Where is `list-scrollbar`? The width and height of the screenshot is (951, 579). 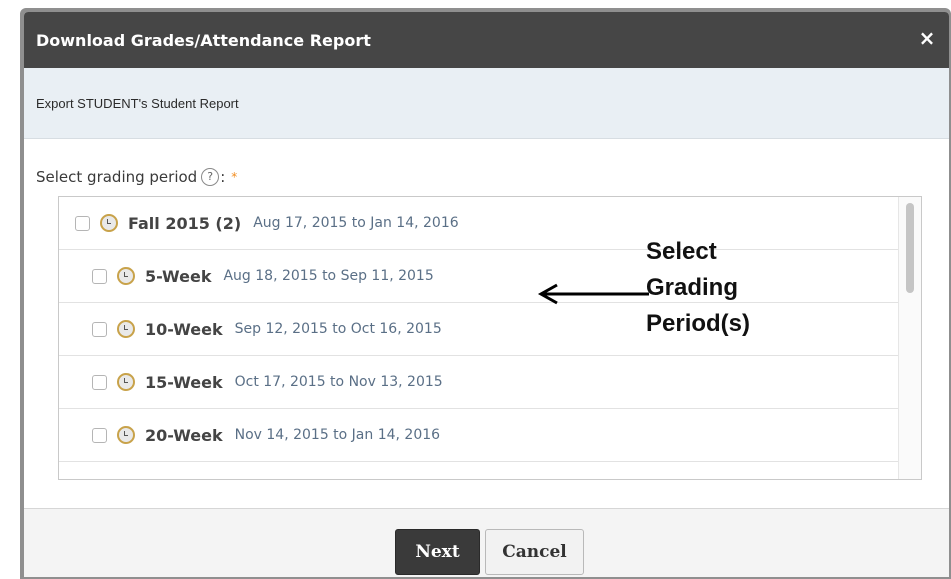 list-scrollbar is located at coordinates (909, 338).